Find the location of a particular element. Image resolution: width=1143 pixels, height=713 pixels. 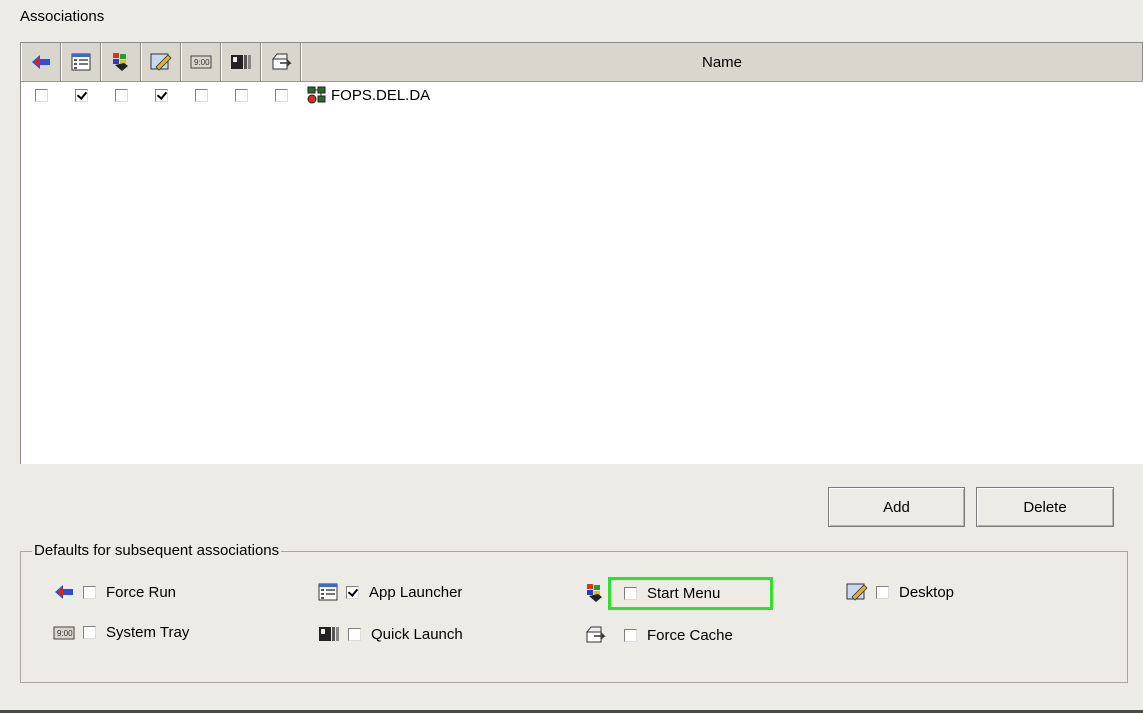

add-button: Add is located at coordinates (896, 507).